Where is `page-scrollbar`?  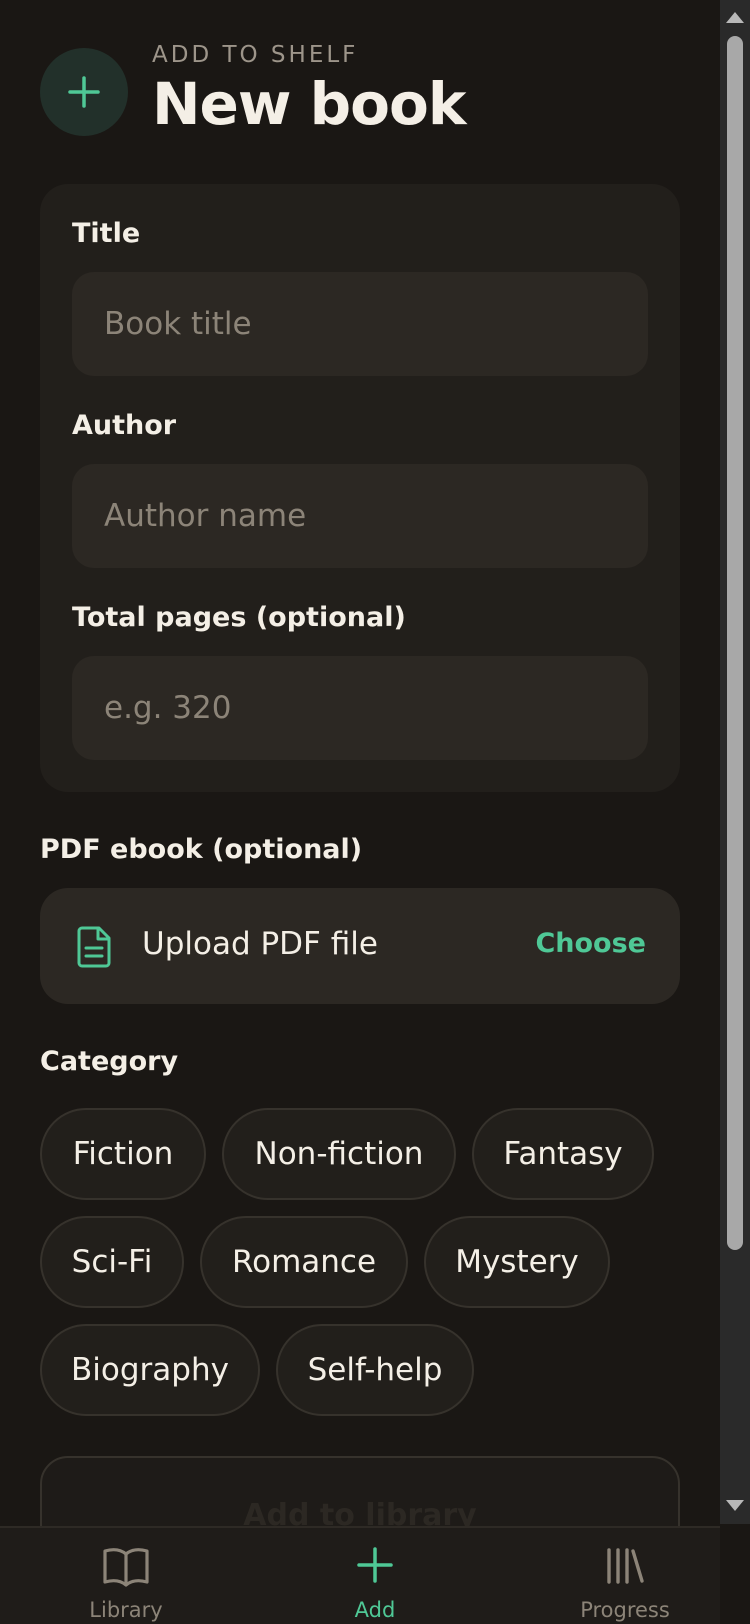
page-scrollbar is located at coordinates (735, 762).